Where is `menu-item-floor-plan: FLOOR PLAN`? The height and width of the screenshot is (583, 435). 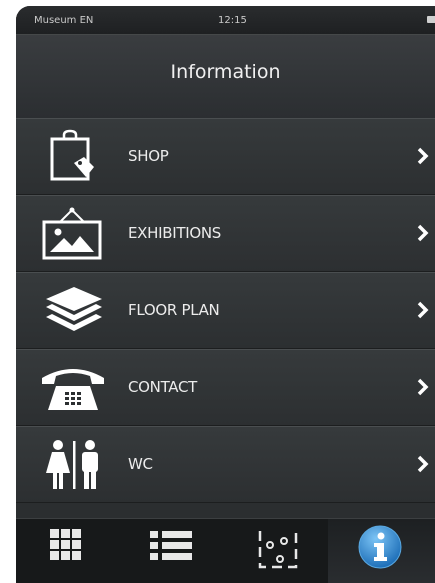
menu-item-floor-plan: FLOOR PLAN is located at coordinates (225, 310).